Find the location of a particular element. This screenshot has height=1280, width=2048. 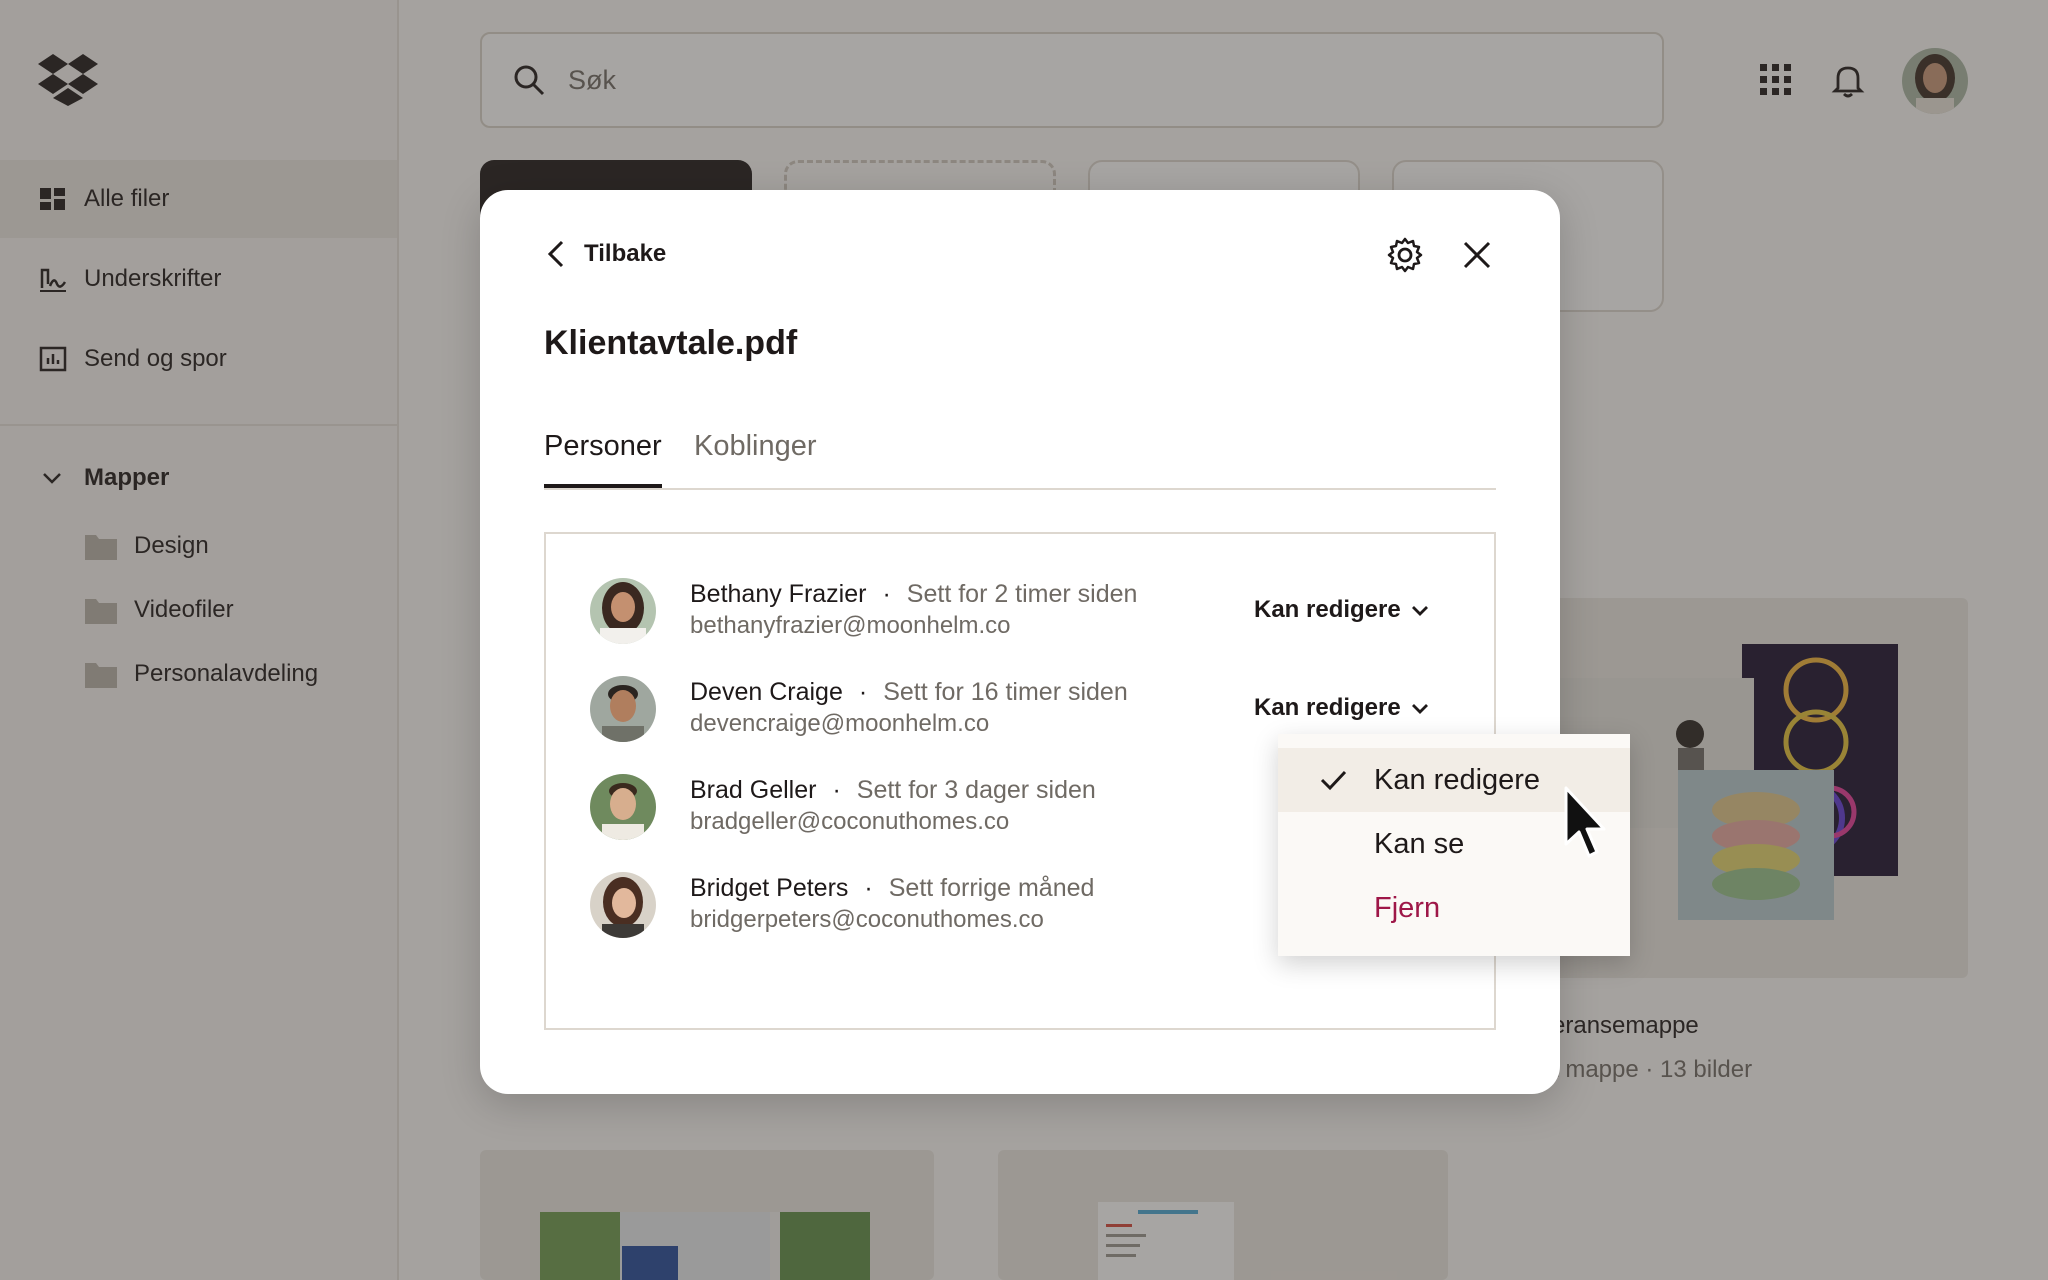

modal-title: Klientavtale.pdf is located at coordinates (671, 343).